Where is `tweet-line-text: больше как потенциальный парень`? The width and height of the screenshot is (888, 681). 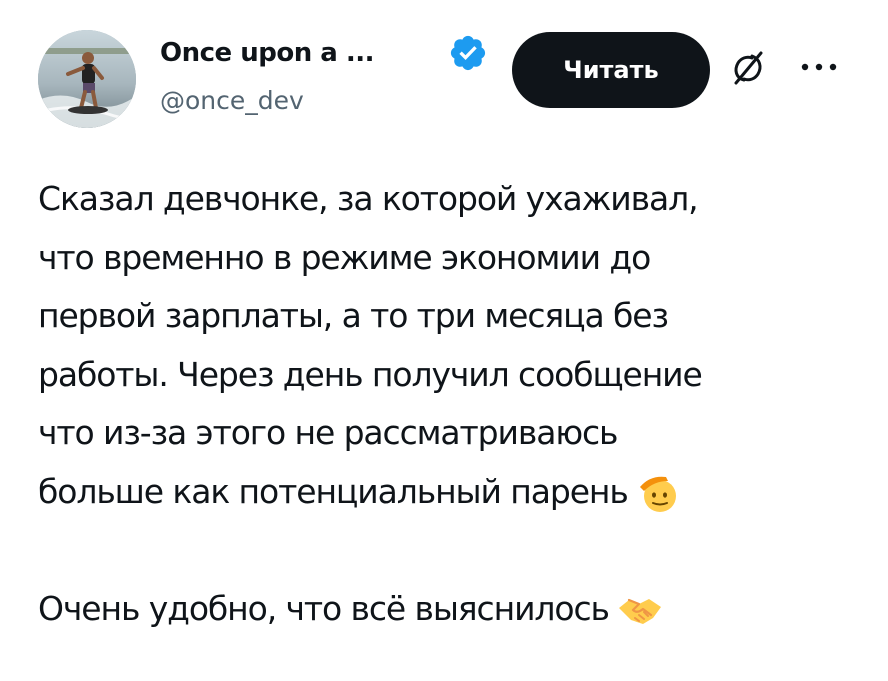
tweet-line-text: больше как потенциальный парень is located at coordinates (333, 491).